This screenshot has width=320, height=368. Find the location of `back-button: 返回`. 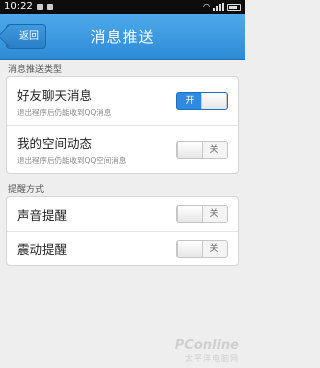

back-button: 返回 is located at coordinates (23, 36).